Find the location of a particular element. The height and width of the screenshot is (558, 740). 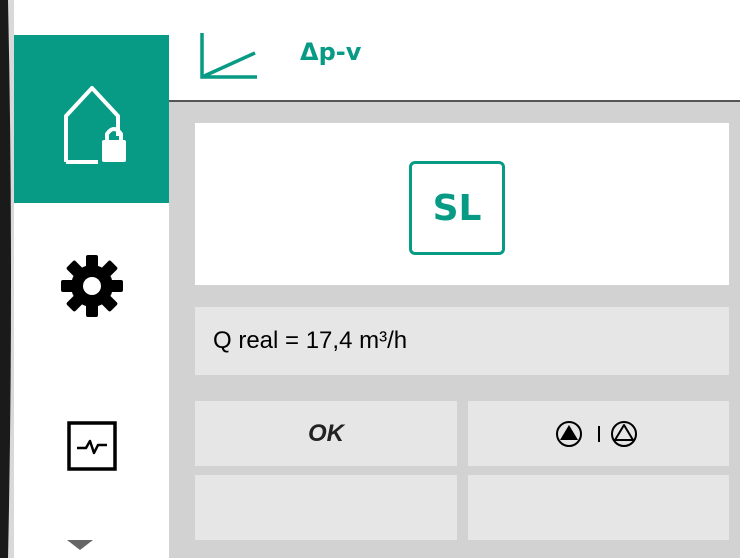

sidebar-item-home is located at coordinates (91, 119).